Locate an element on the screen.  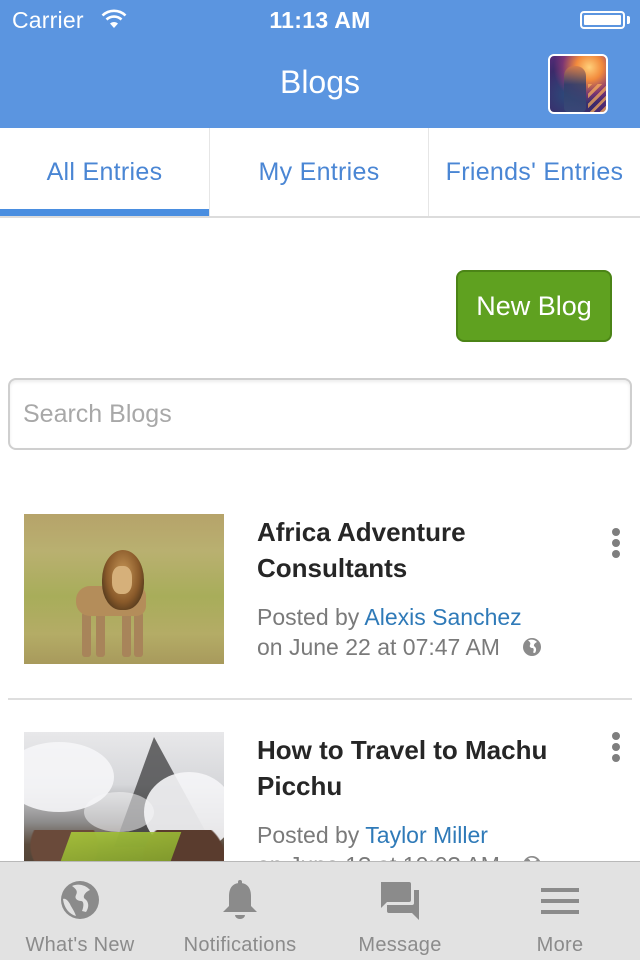
avatar is located at coordinates (578, 84).